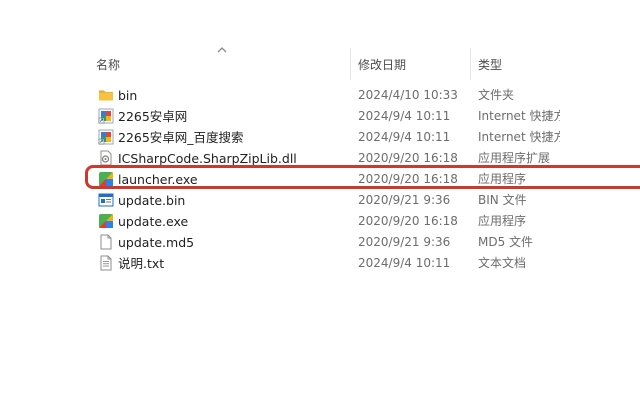 This screenshot has height=400, width=640. I want to click on column-header-name: 名称, so click(221, 65).